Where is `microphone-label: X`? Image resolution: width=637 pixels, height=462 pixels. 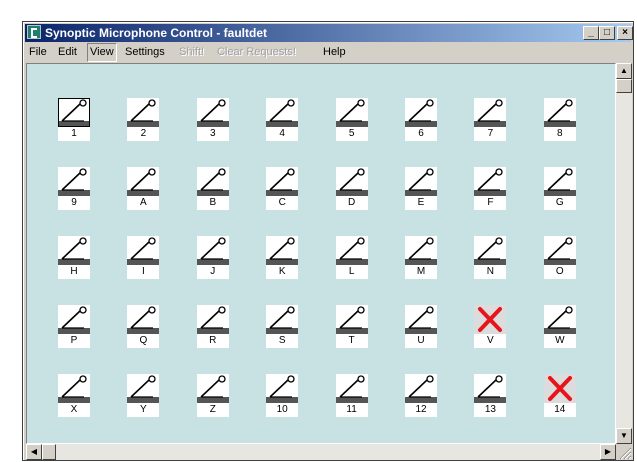
microphone-label: X is located at coordinates (74, 410).